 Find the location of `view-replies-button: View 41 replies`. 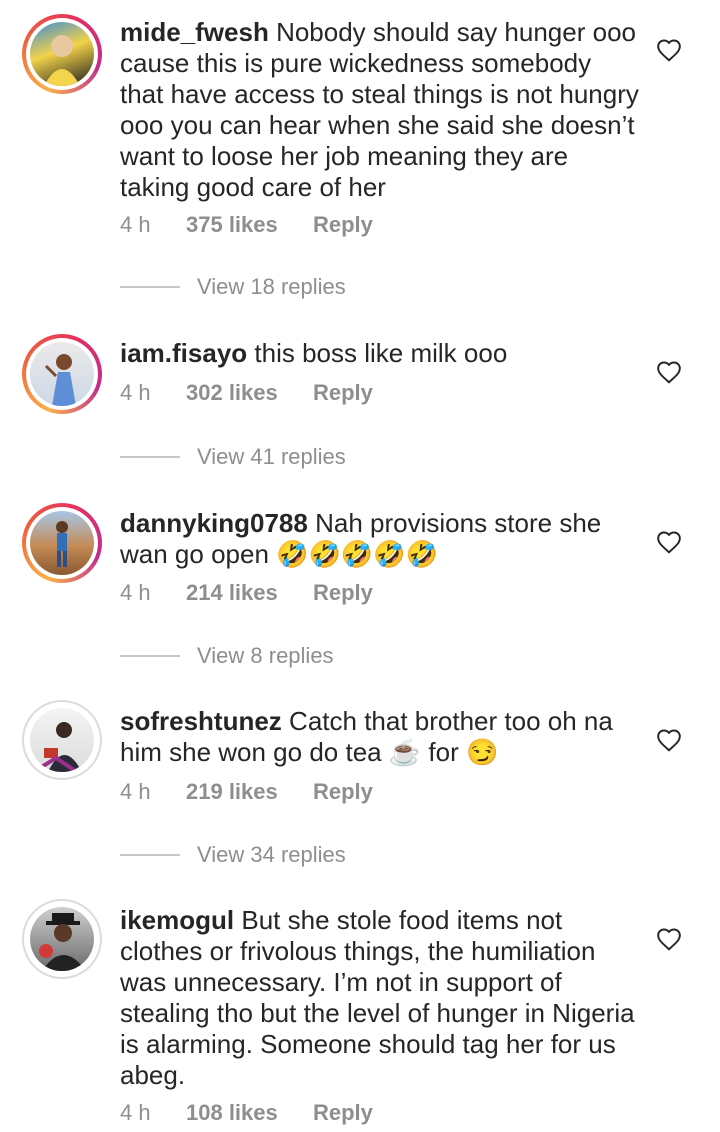

view-replies-button: View 41 replies is located at coordinates (233, 457).